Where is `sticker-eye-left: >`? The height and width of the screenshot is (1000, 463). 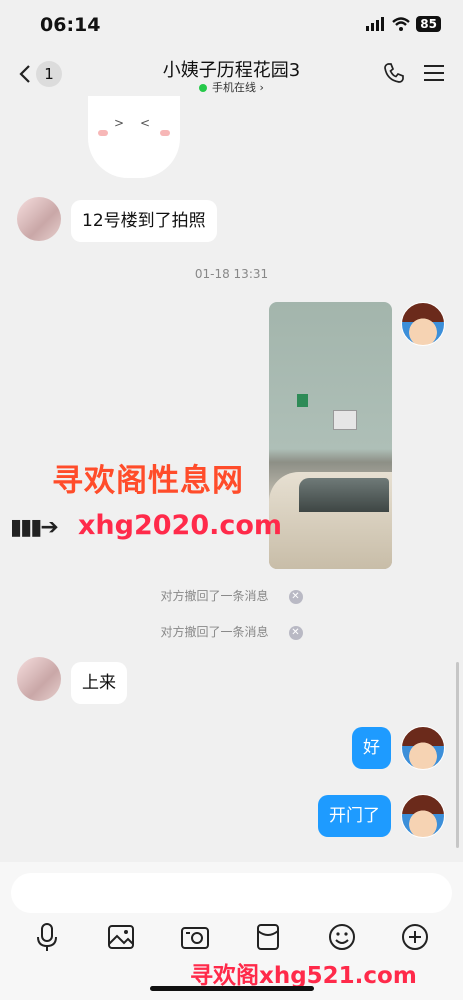 sticker-eye-left: > is located at coordinates (119, 123).